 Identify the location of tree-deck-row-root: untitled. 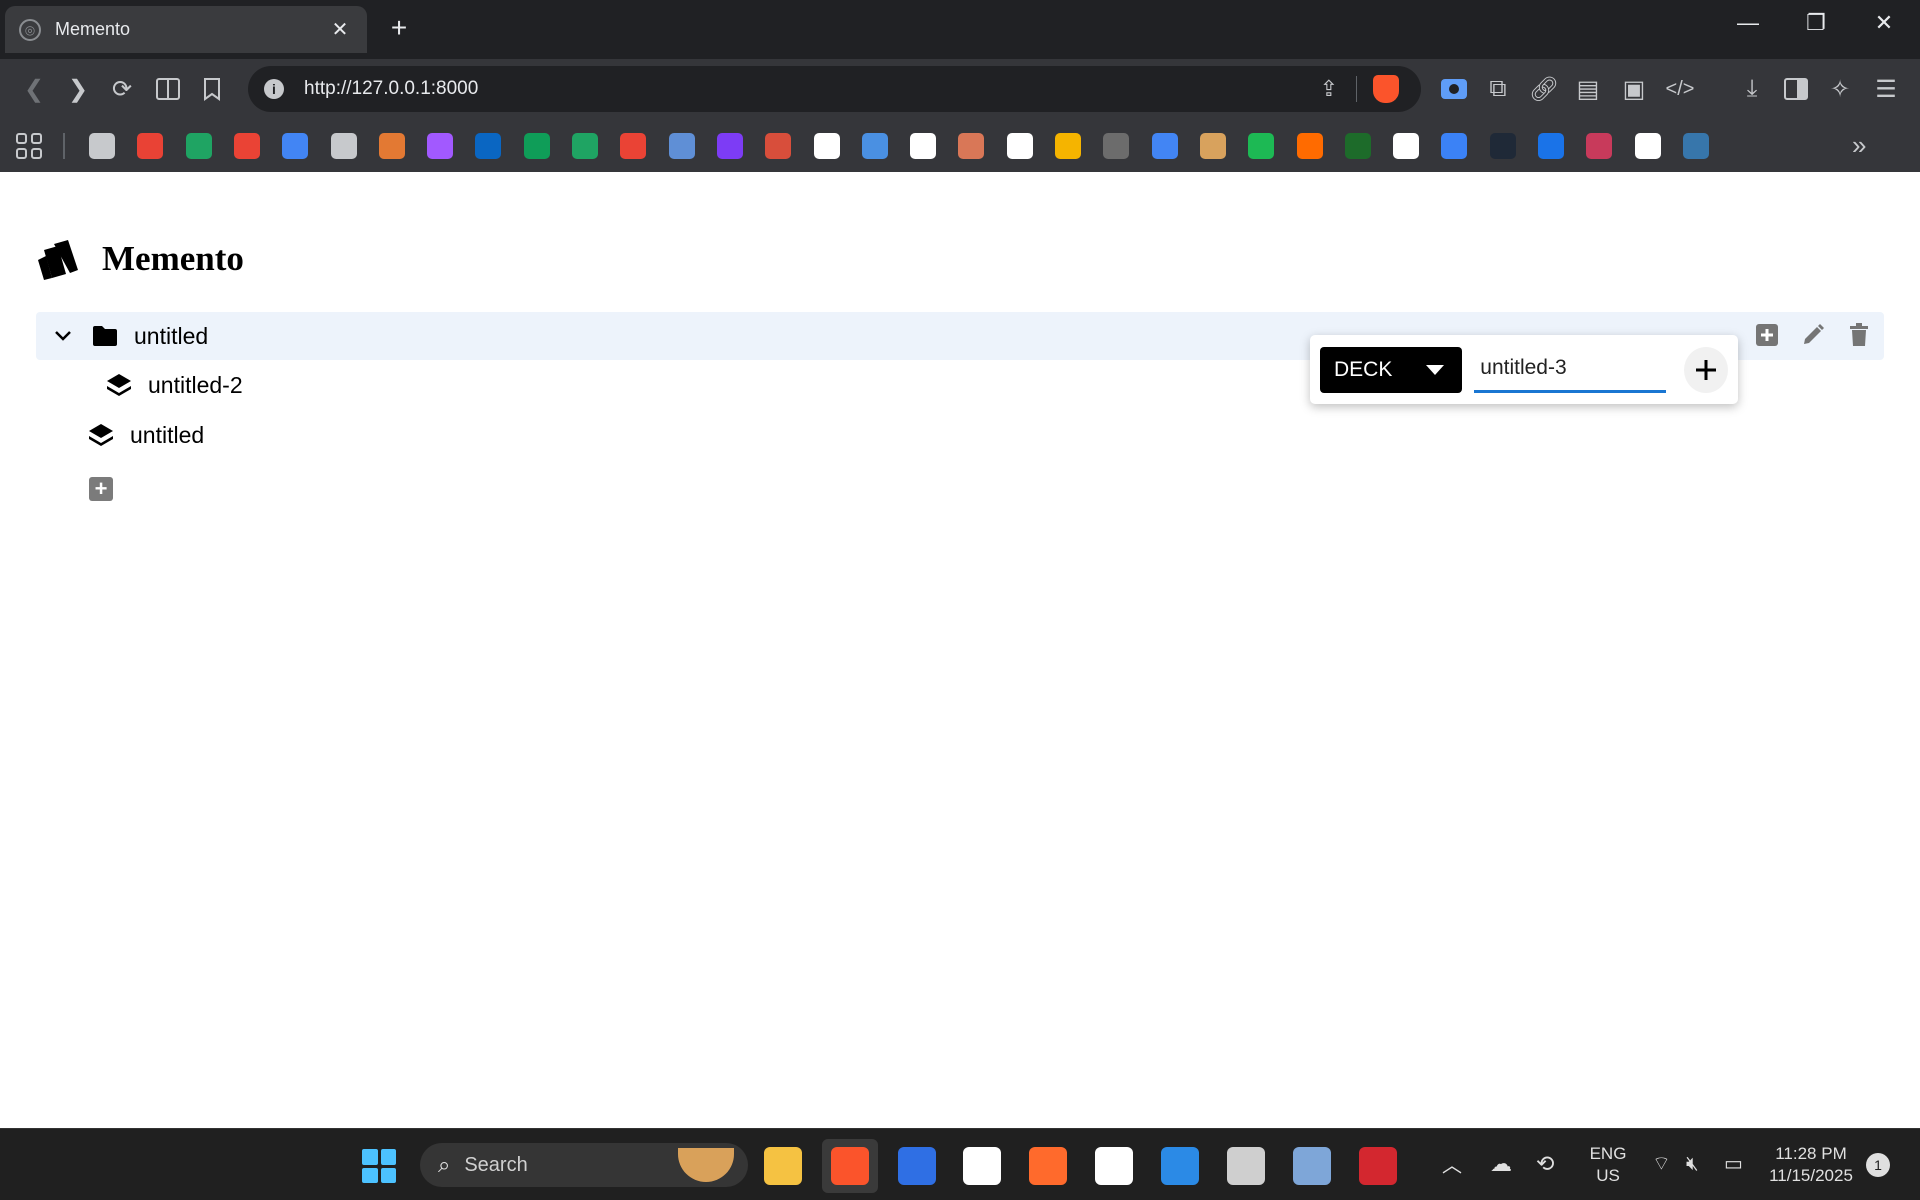
(146, 435).